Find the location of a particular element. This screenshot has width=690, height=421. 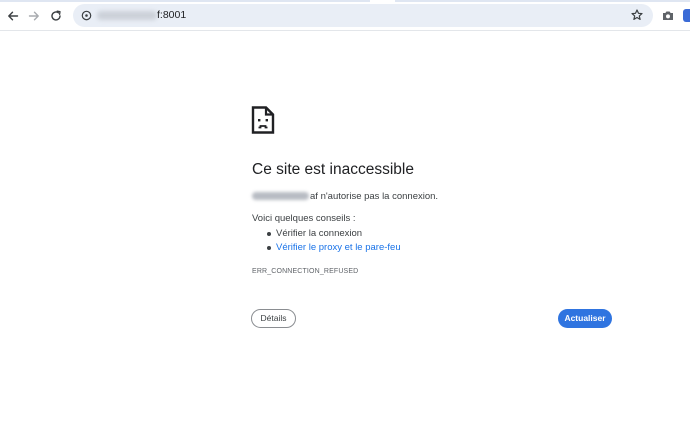

back-button is located at coordinates (13, 16).